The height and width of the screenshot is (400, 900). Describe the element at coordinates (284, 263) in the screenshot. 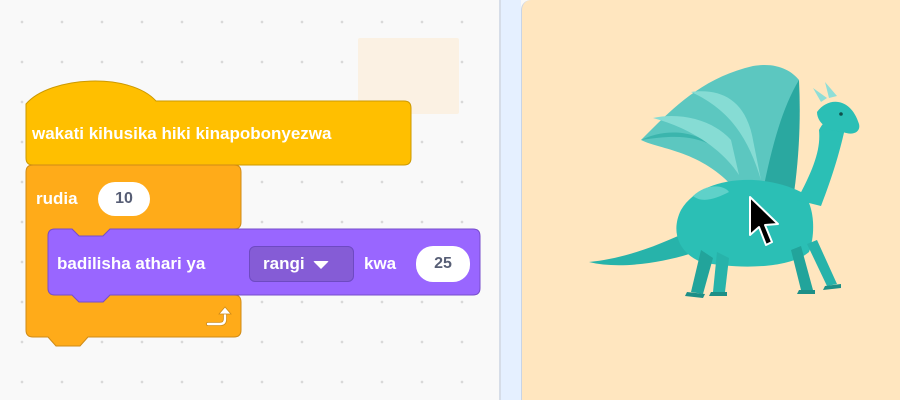

I see `effect-dropdown-value: rangi` at that location.